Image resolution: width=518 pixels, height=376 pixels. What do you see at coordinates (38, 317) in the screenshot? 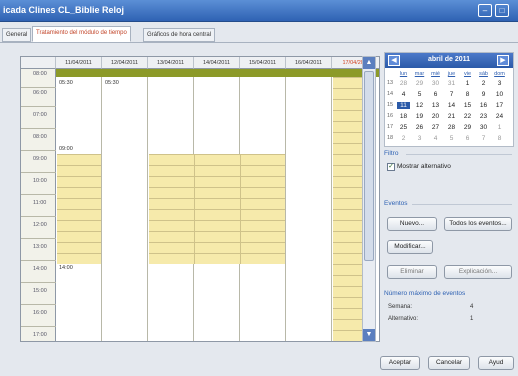
I see `hour-label: 16:00` at bounding box center [38, 317].